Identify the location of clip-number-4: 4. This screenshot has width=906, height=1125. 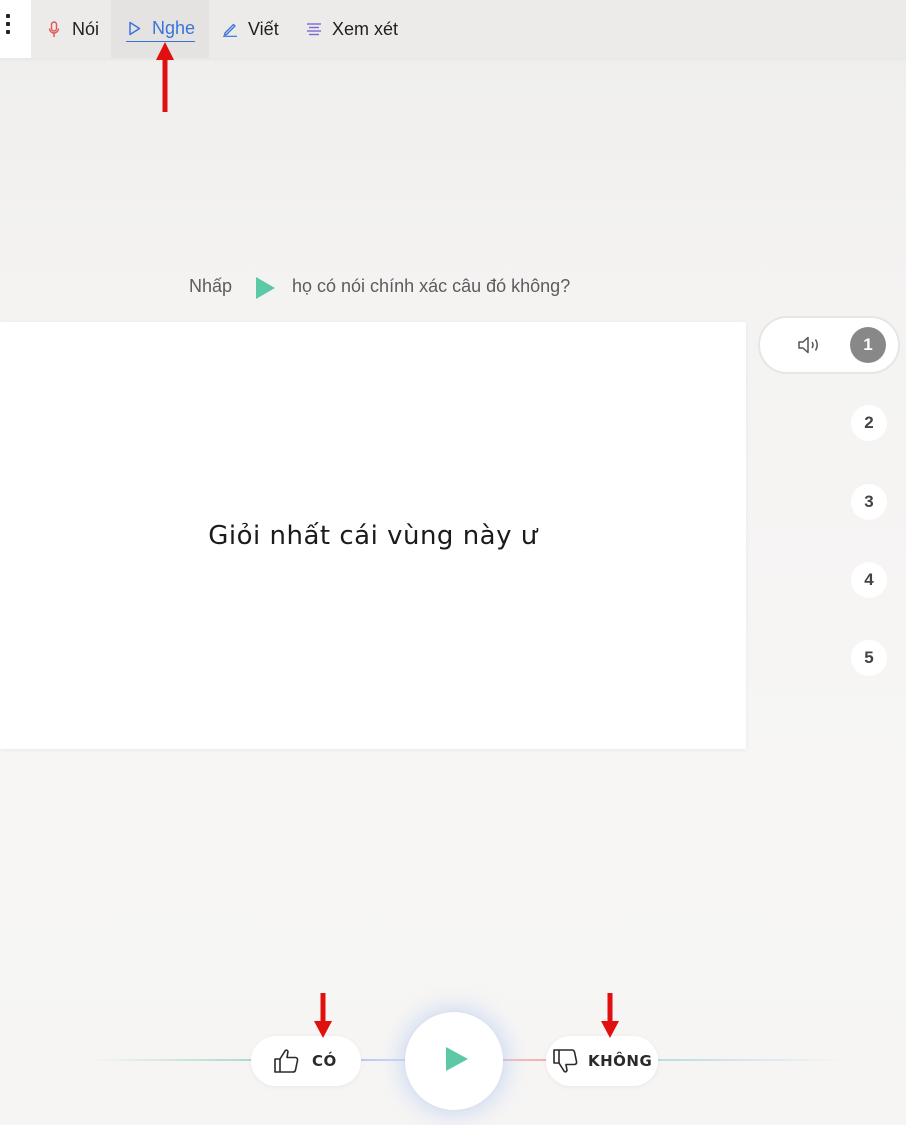
(869, 580).